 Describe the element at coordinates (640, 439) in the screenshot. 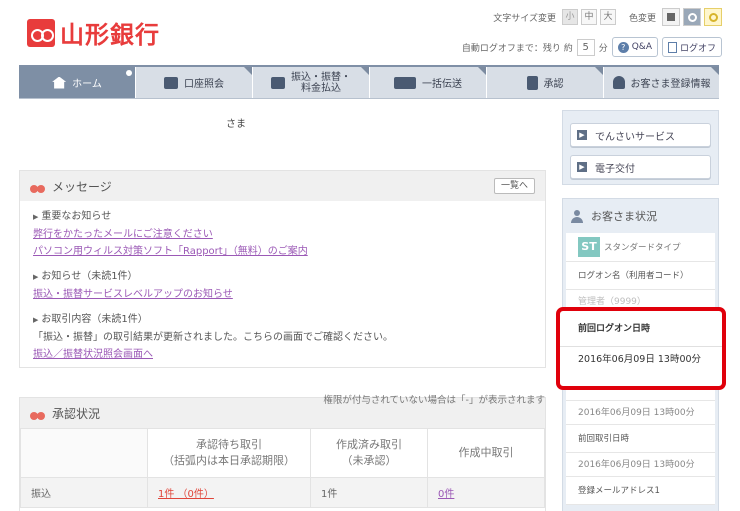

I see `prev-trade-label: 前回取引日時` at that location.